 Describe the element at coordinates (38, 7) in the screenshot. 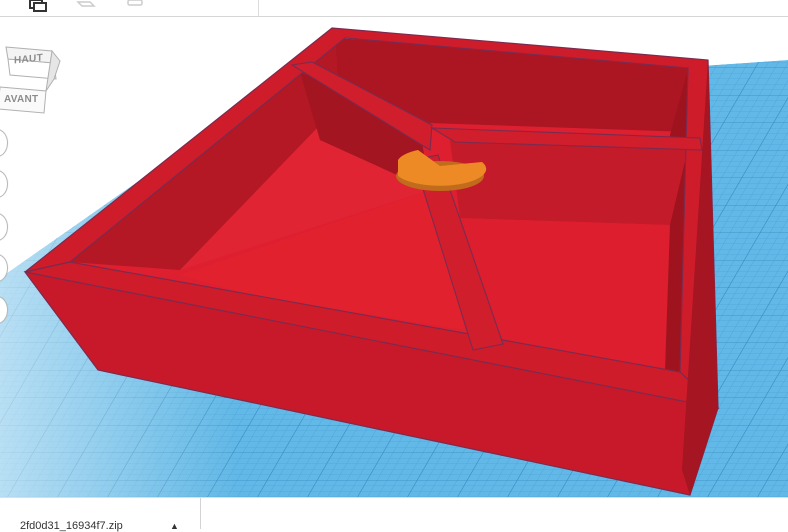

I see `copy-icon` at that location.